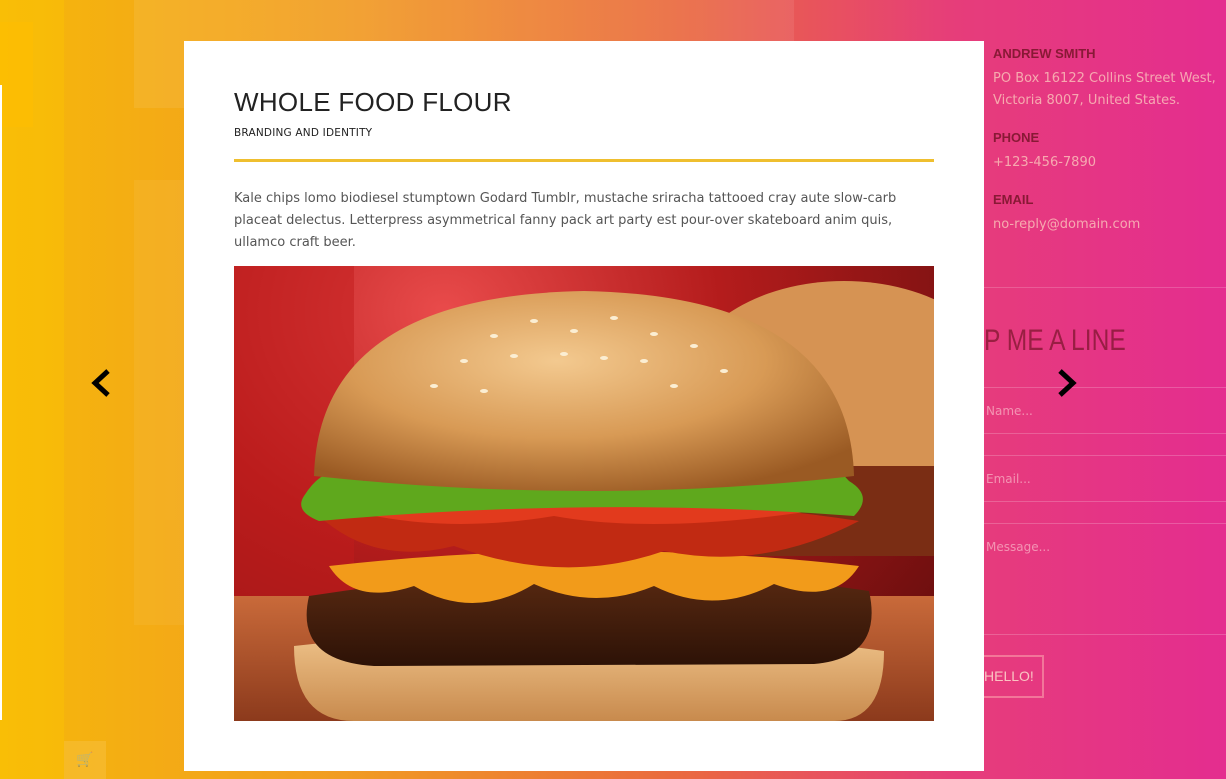  I want to click on contact-email: no-reply@domain.com, so click(1067, 224).